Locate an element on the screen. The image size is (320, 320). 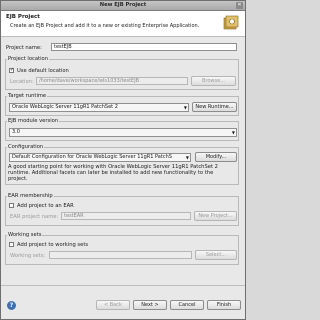
working-sets-label: Working sets: is located at coordinates (28, 256).